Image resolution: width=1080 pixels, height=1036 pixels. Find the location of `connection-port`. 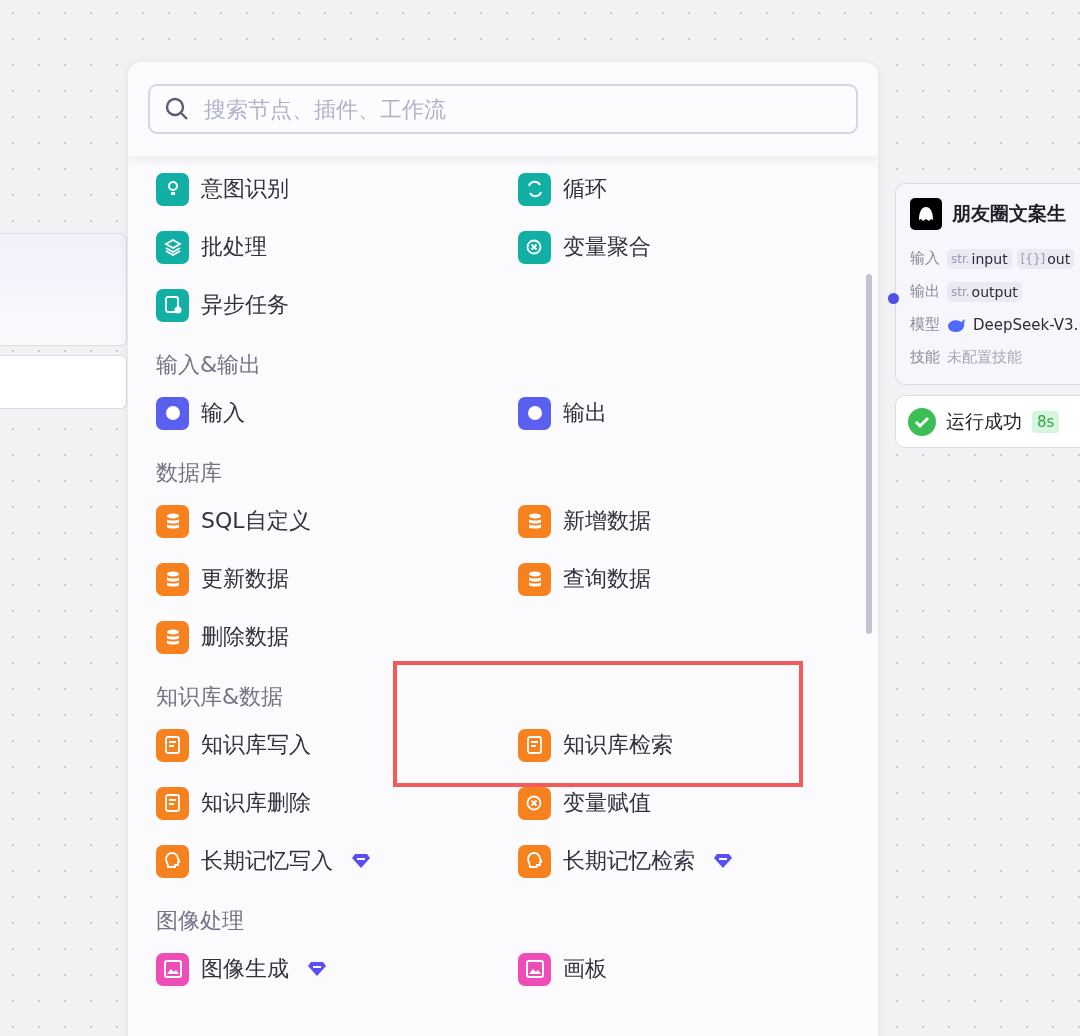

connection-port is located at coordinates (893, 298).